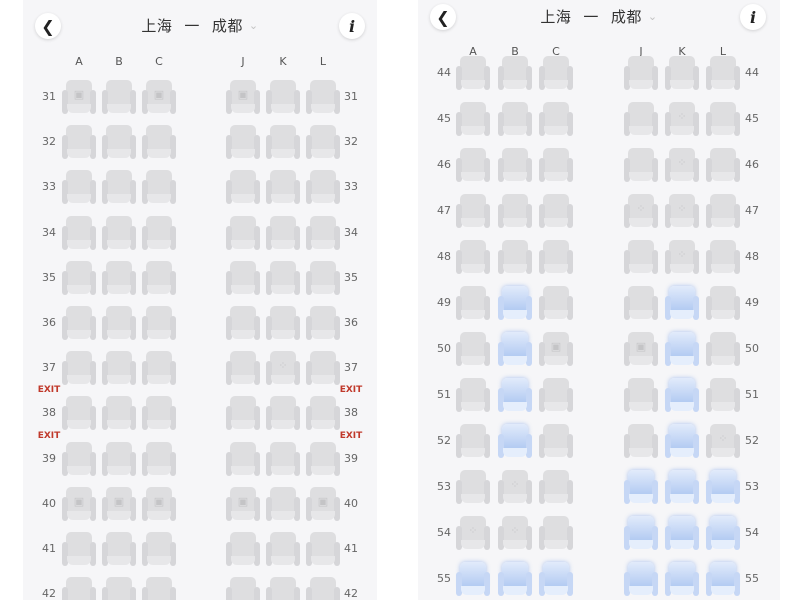  Describe the element at coordinates (682, 349) in the screenshot. I see `seat-50k` at that location.